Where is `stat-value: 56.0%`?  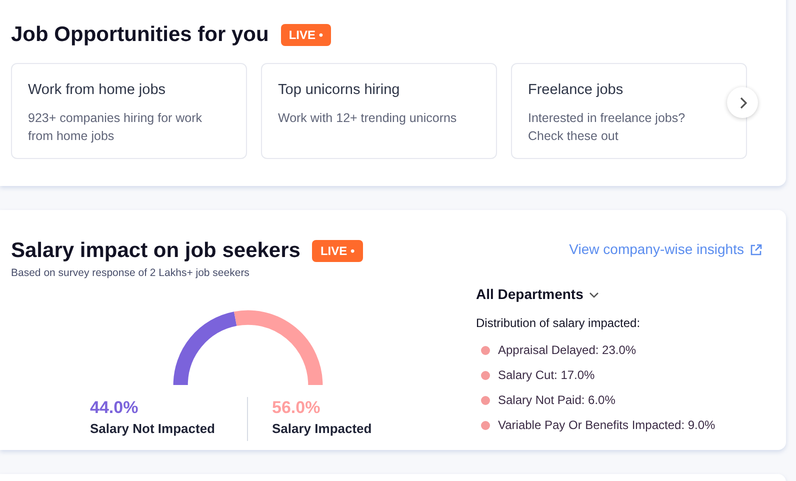
stat-value: 56.0% is located at coordinates (297, 408).